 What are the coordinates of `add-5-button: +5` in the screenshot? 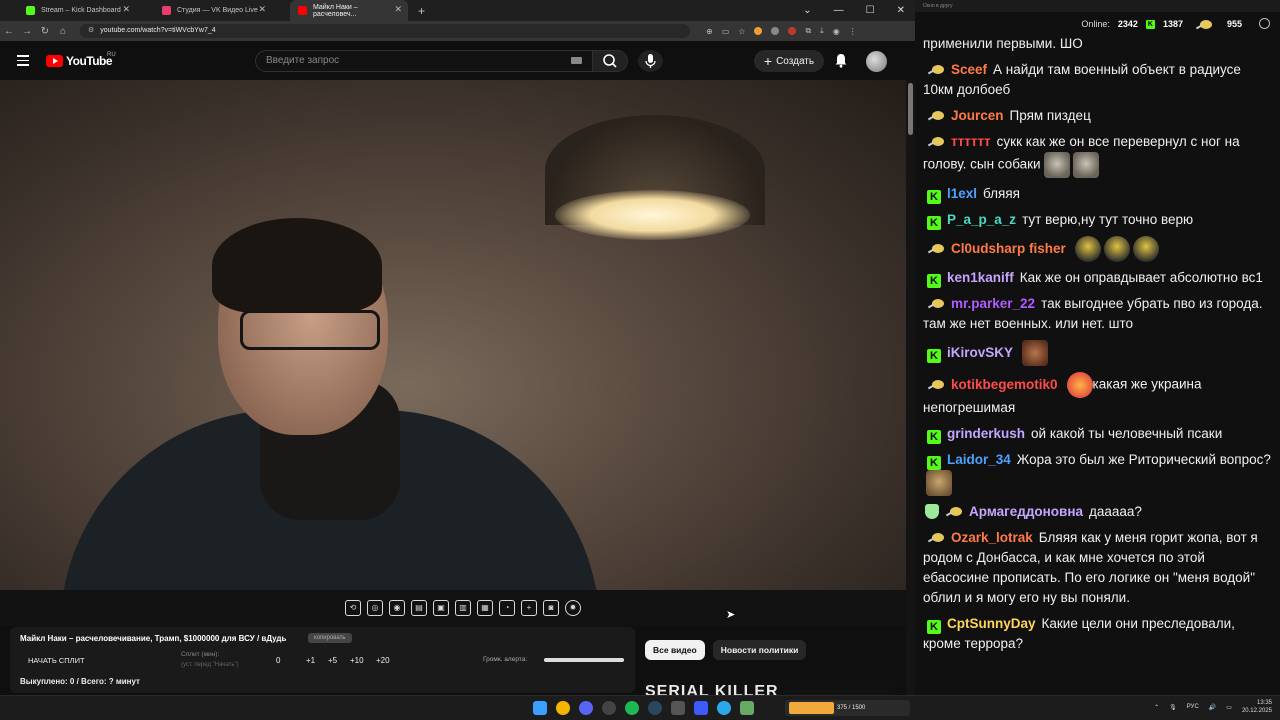 It's located at (339, 660).